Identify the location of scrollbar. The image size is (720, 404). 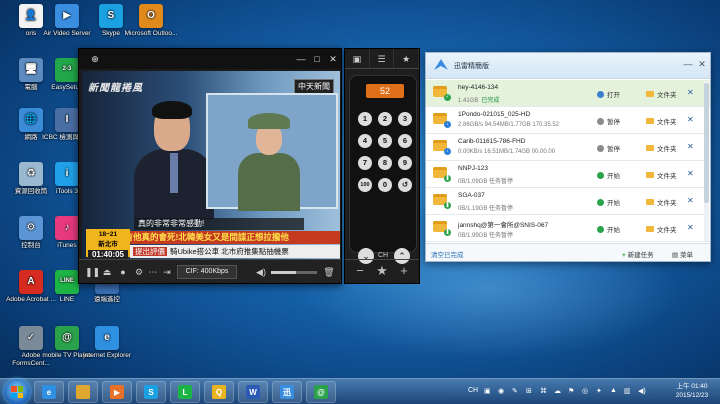
(706, 161).